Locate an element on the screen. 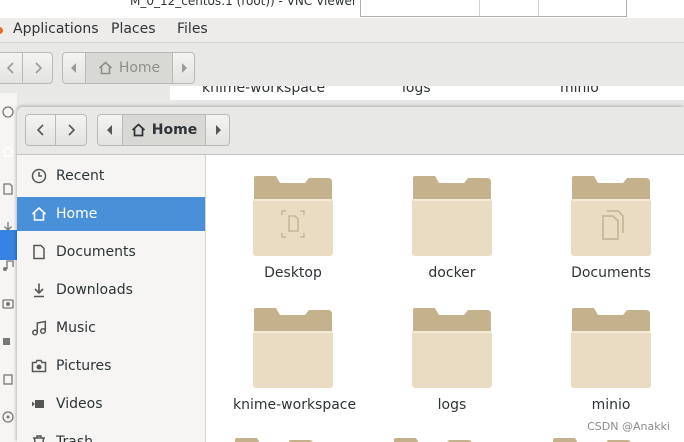 Image resolution: width=684 pixels, height=442 pixels. file-name: minio is located at coordinates (611, 405).